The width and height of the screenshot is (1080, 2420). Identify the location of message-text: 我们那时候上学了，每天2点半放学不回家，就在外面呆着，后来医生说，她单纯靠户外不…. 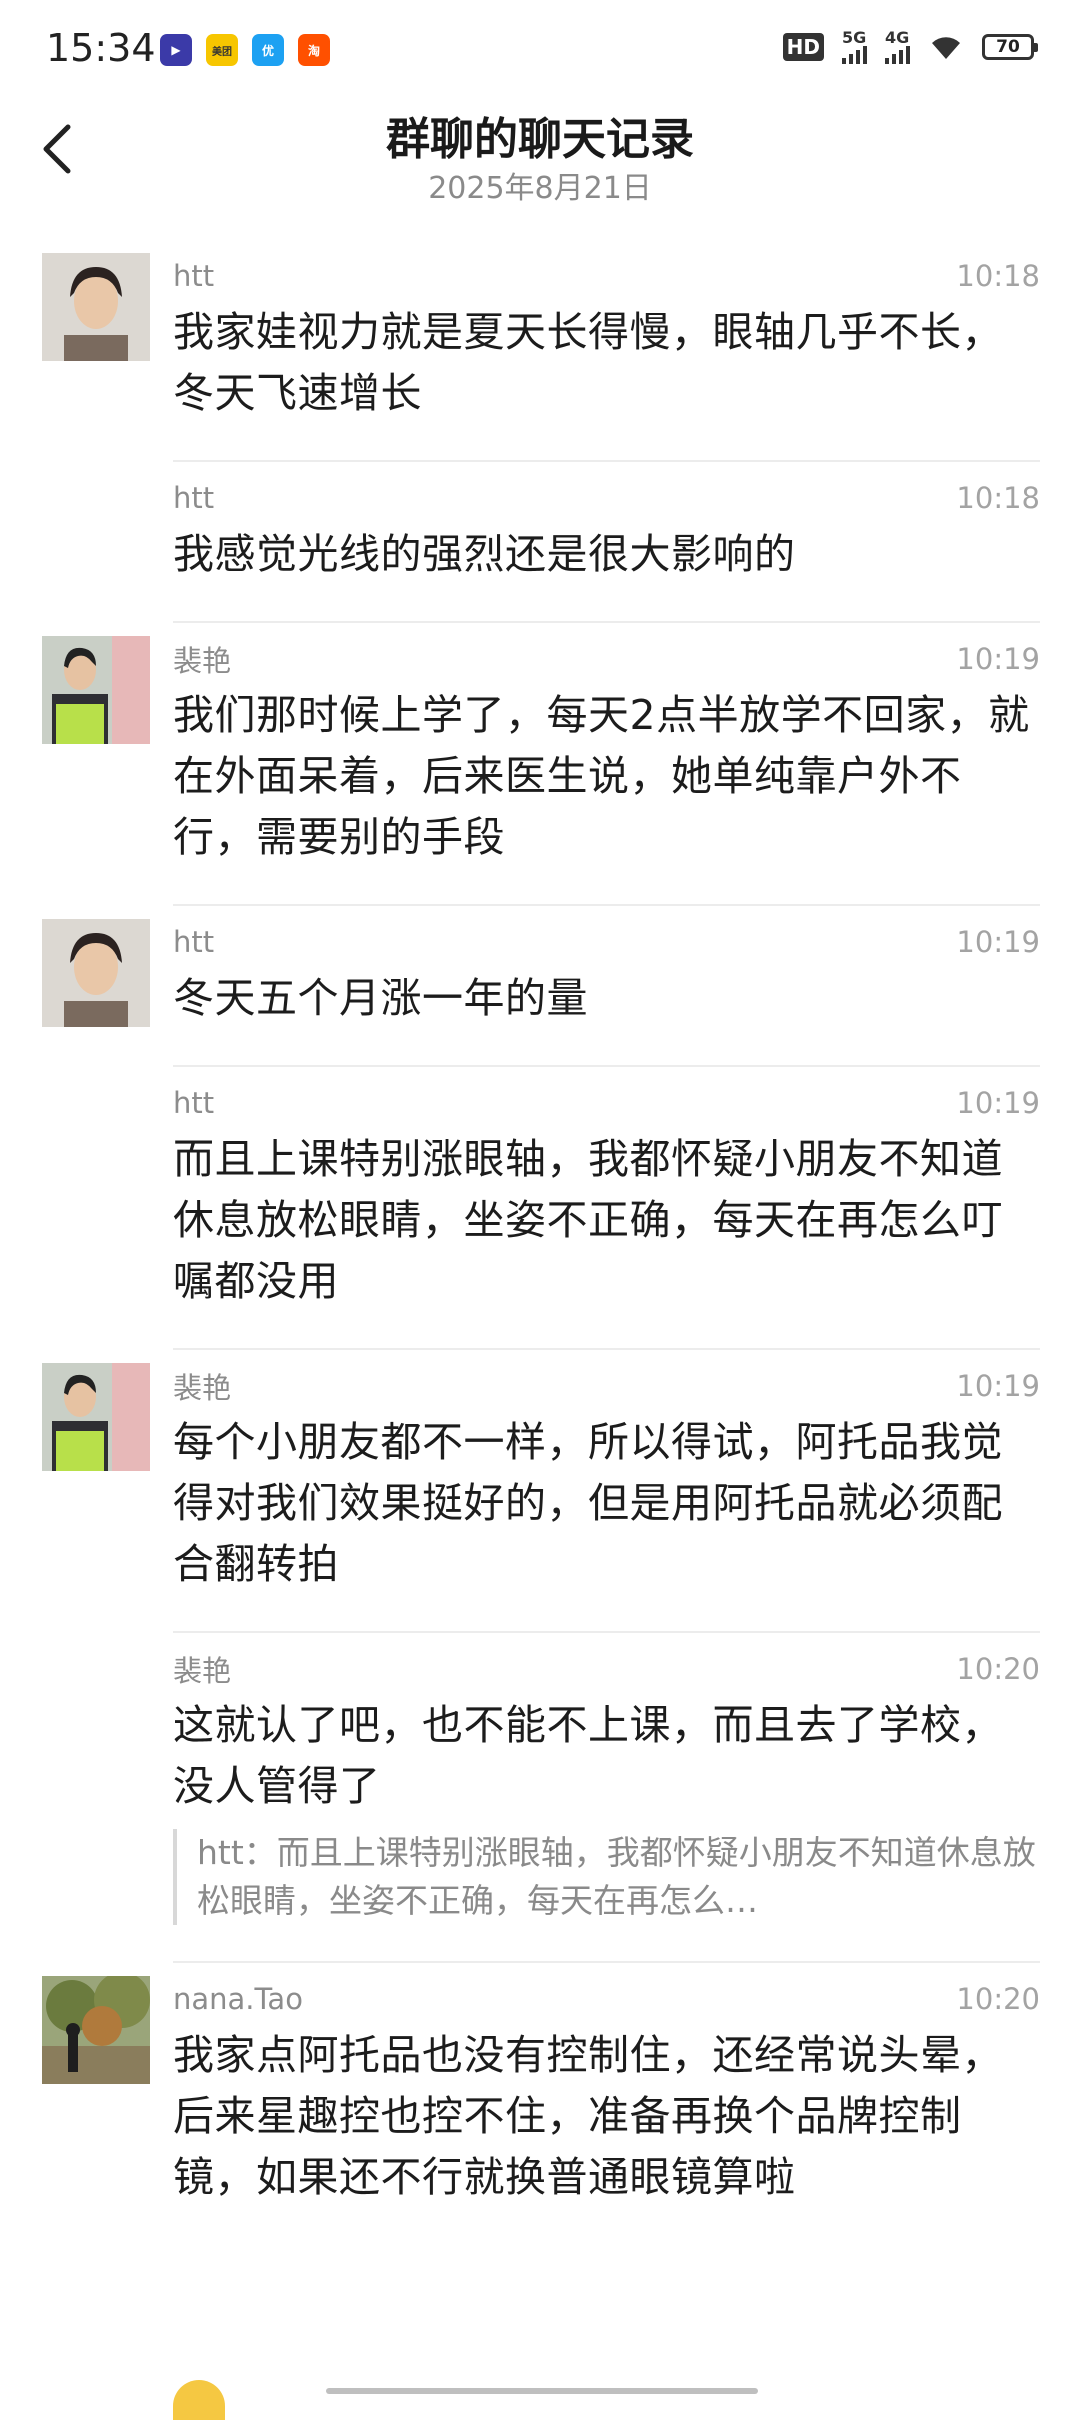
(601, 776).